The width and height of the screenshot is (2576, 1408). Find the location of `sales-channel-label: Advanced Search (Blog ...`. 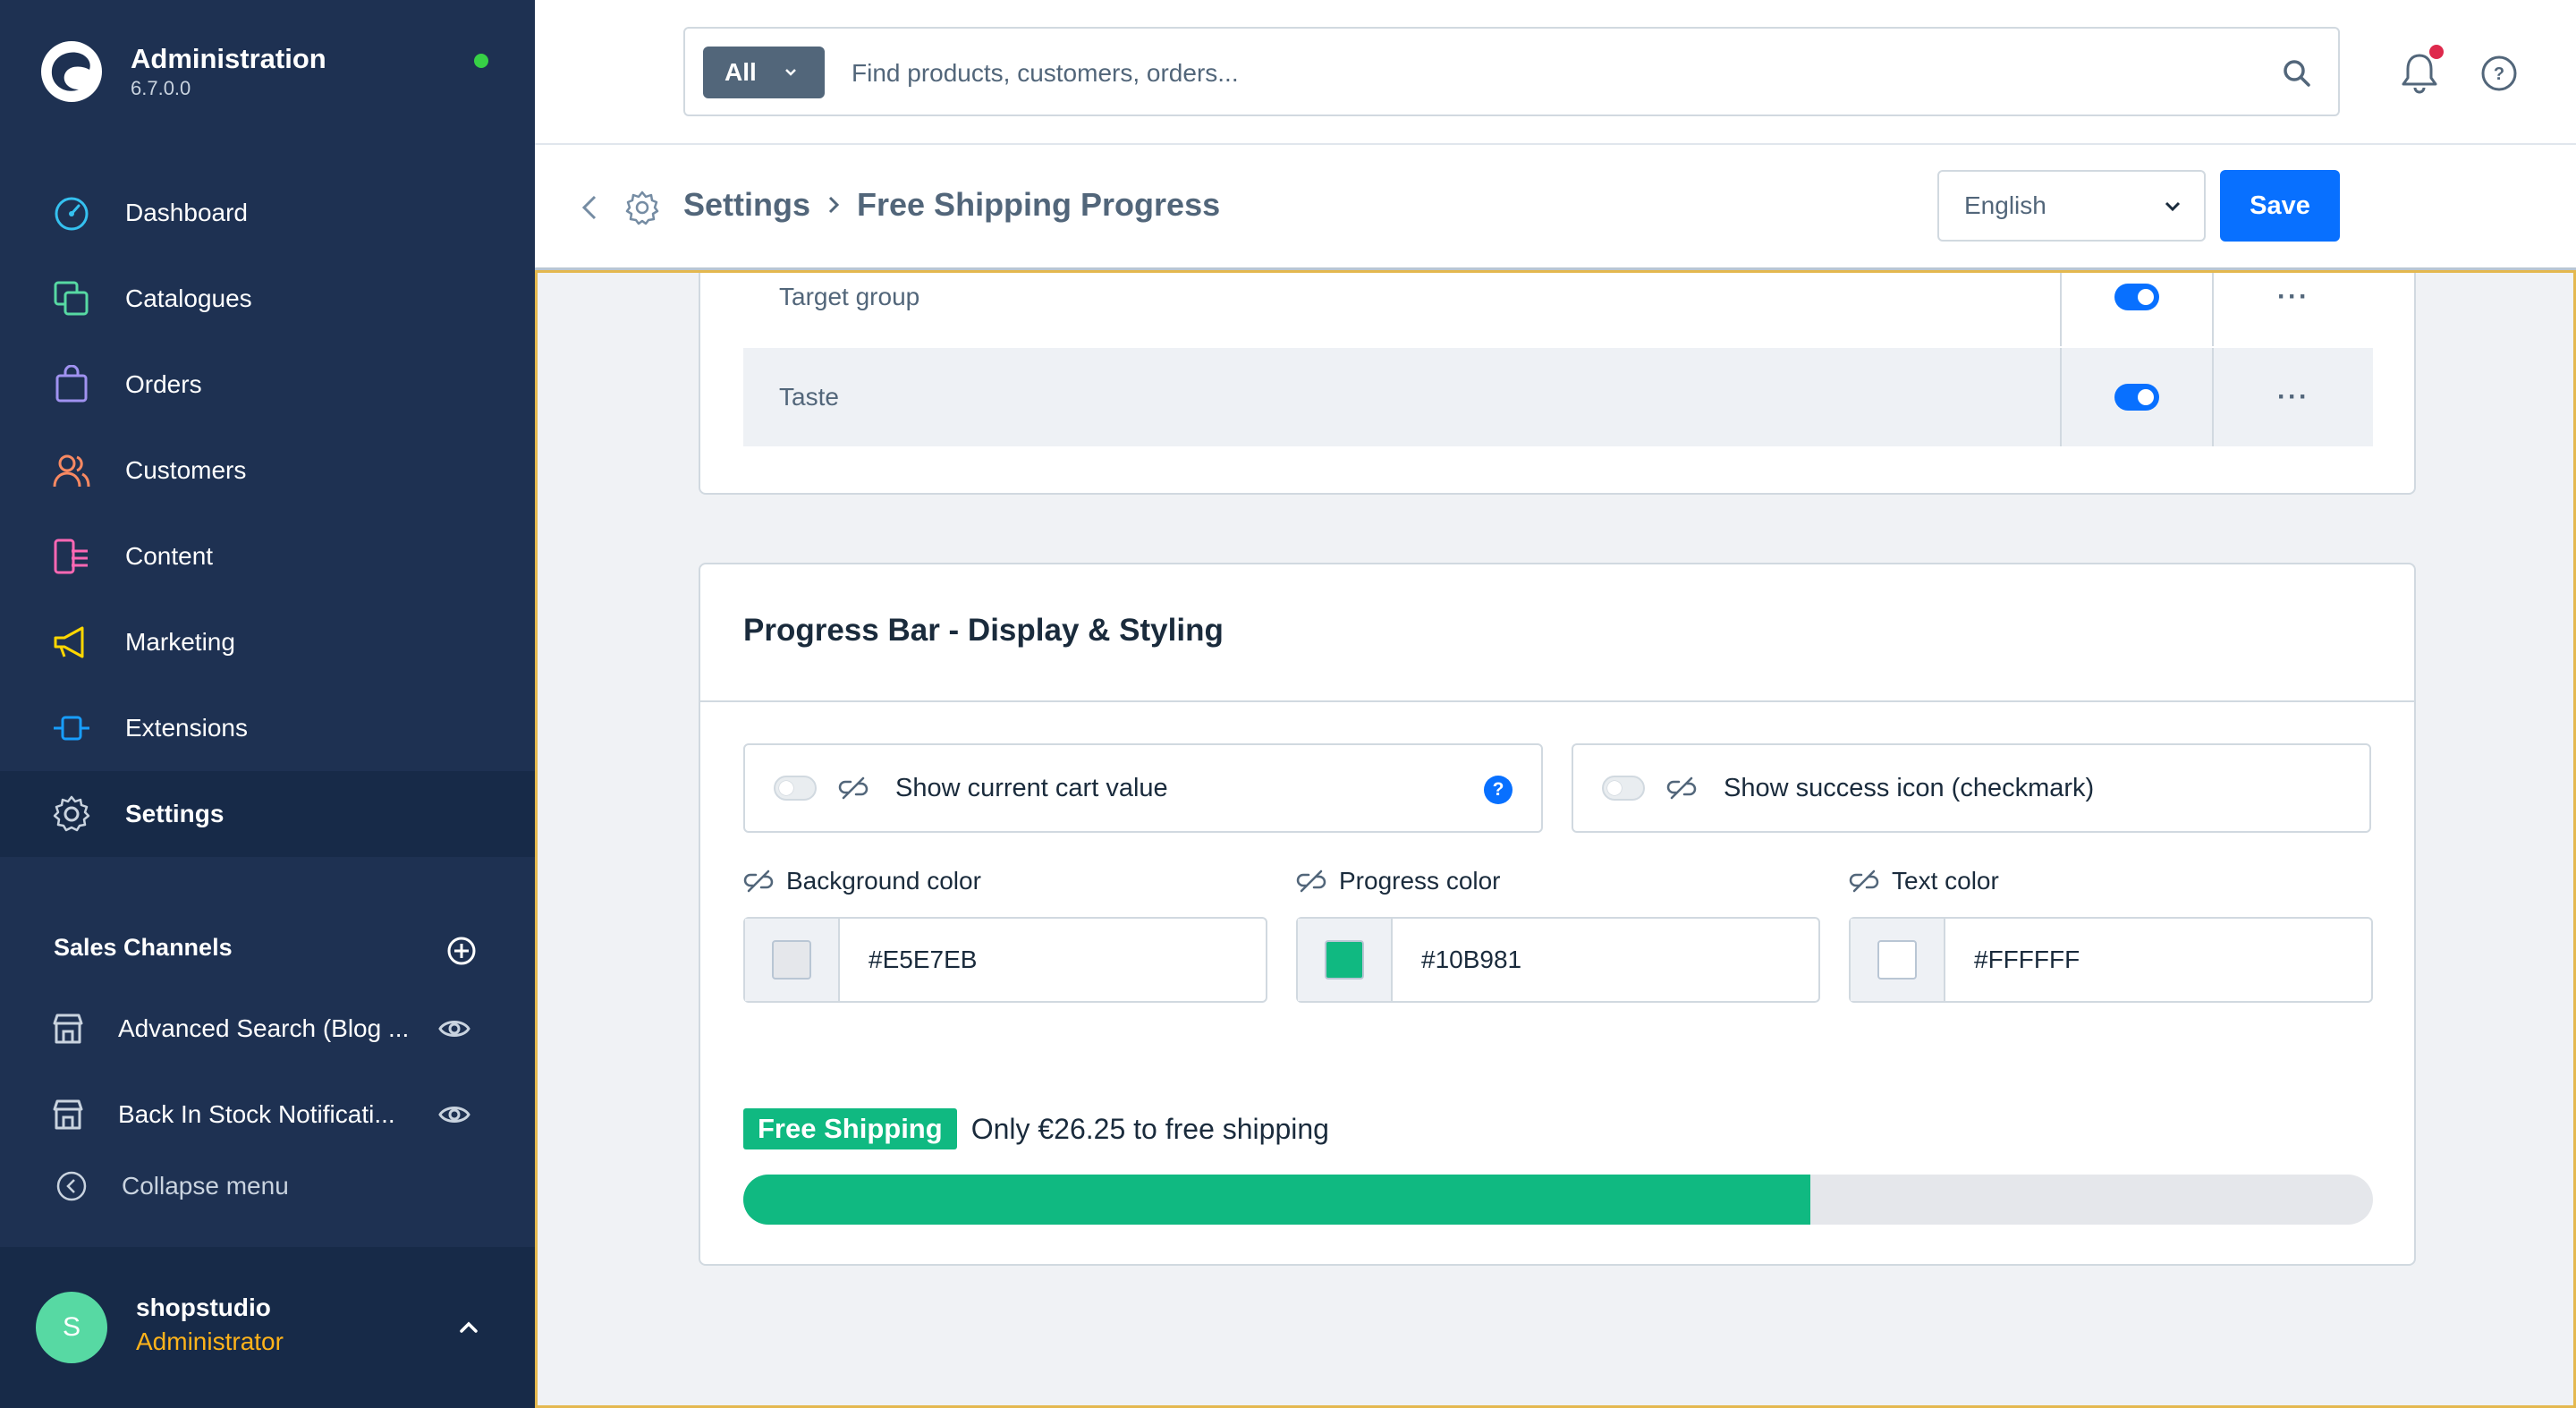

sales-channel-label: Advanced Search (Blog ... is located at coordinates (264, 1028).